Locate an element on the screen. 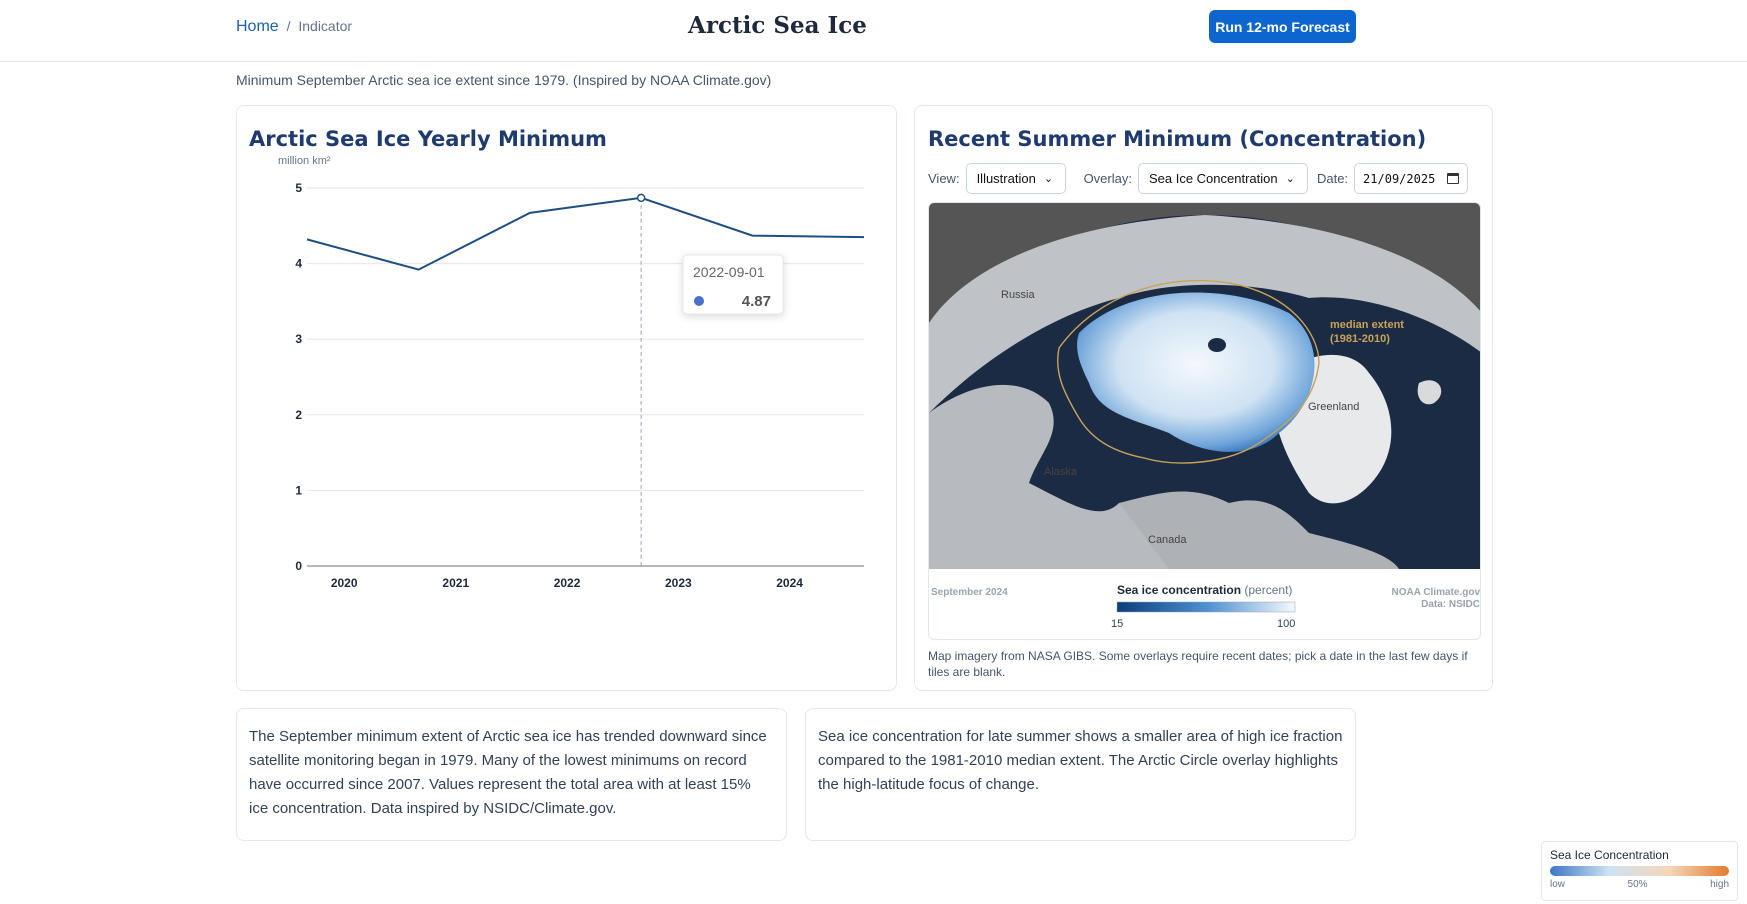 This screenshot has height=904, width=1747. date-input-value: 21/09/2025 is located at coordinates (1399, 178).